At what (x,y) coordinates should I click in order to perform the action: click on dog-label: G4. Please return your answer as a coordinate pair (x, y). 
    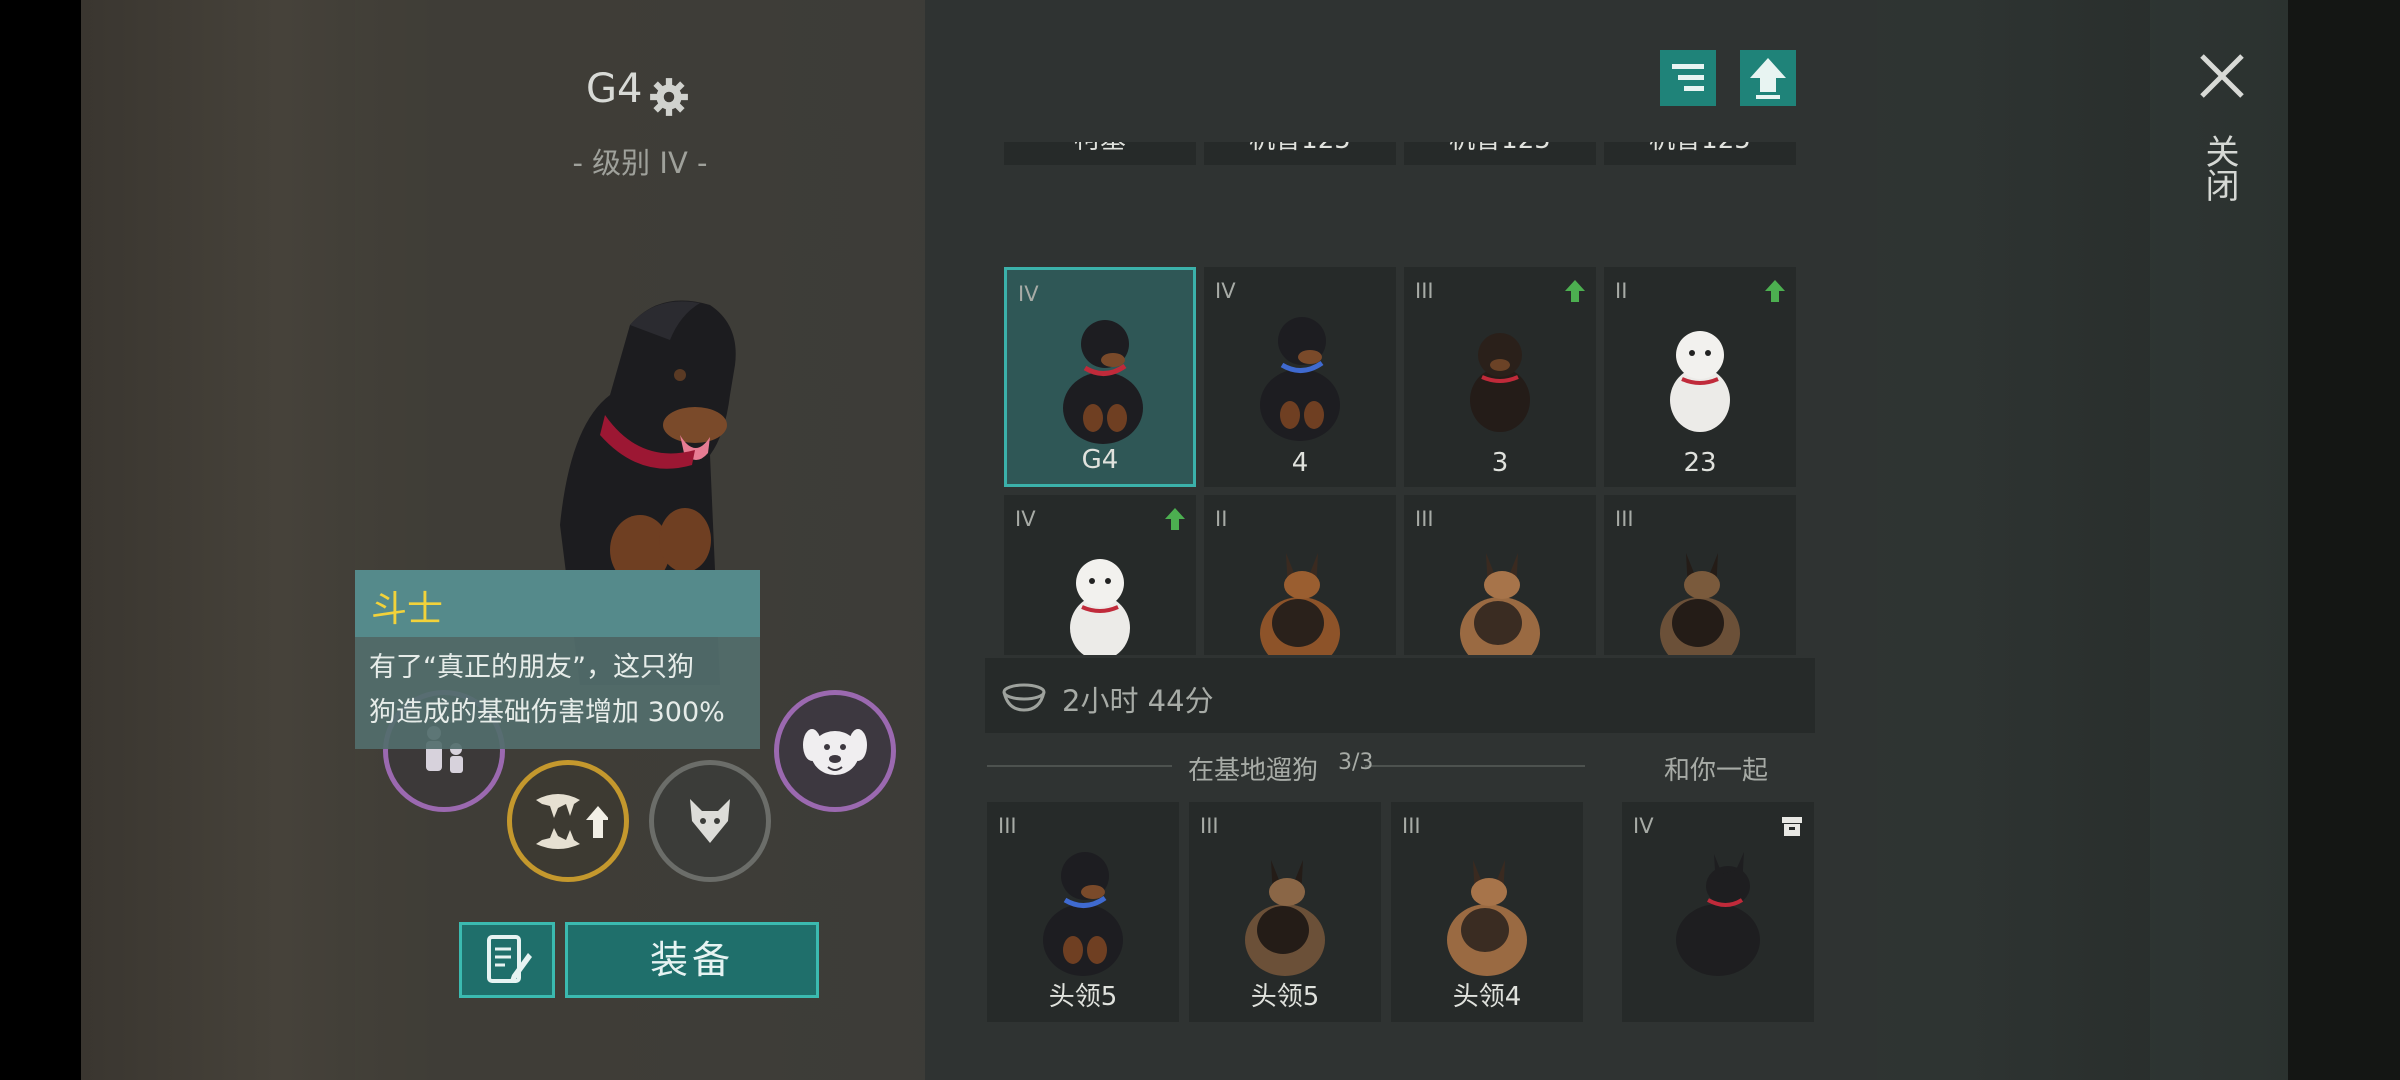
    Looking at the image, I should click on (1100, 460).